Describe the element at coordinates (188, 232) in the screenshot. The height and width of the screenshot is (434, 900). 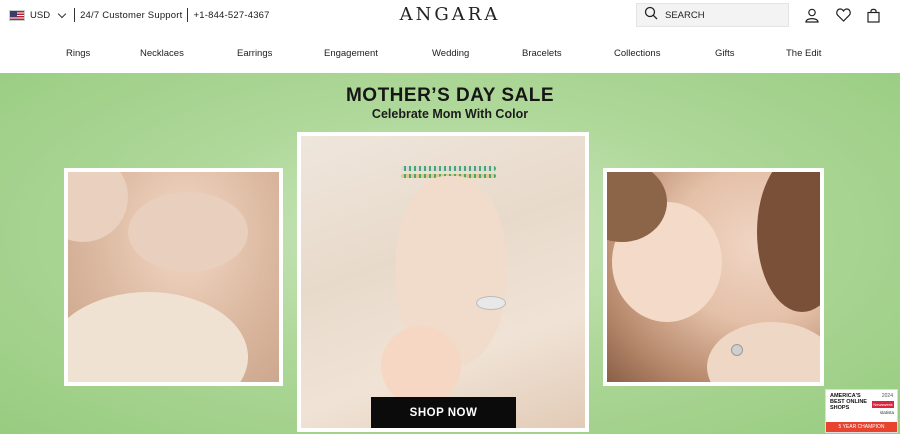
I see `hand-shape` at that location.